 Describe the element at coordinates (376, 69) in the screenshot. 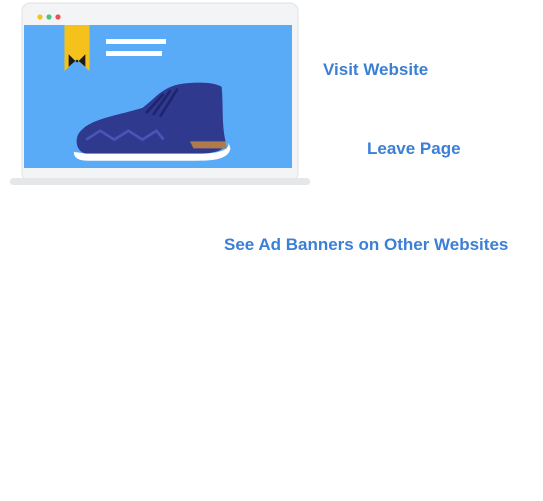

I see `step-visit-website: Visit Website` at that location.